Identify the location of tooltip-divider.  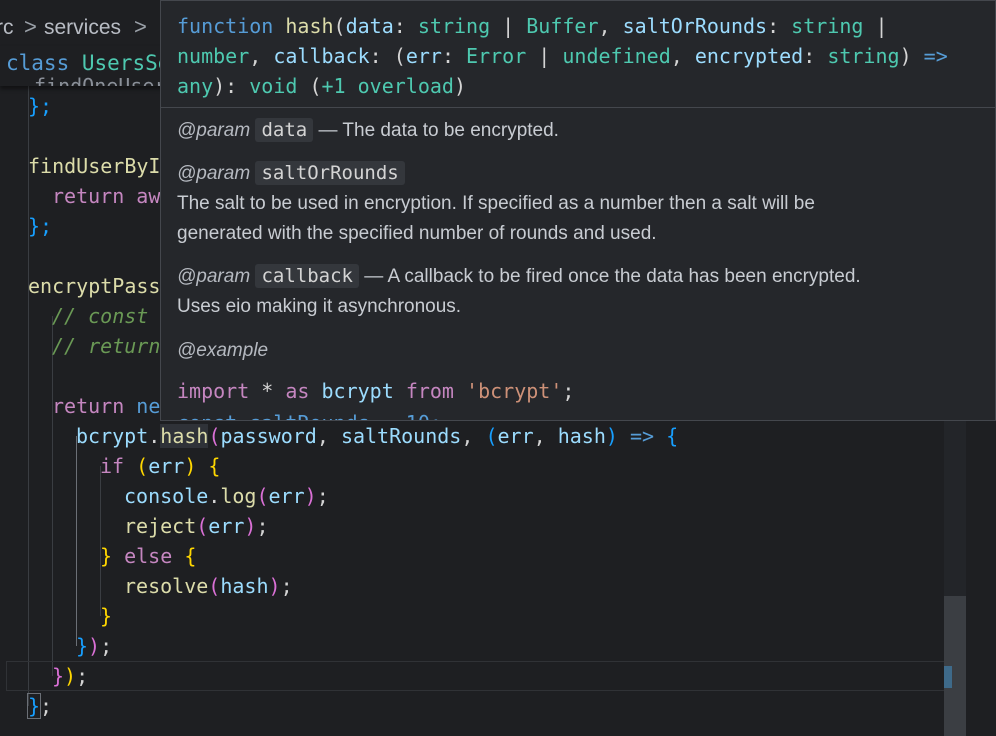
(578, 107).